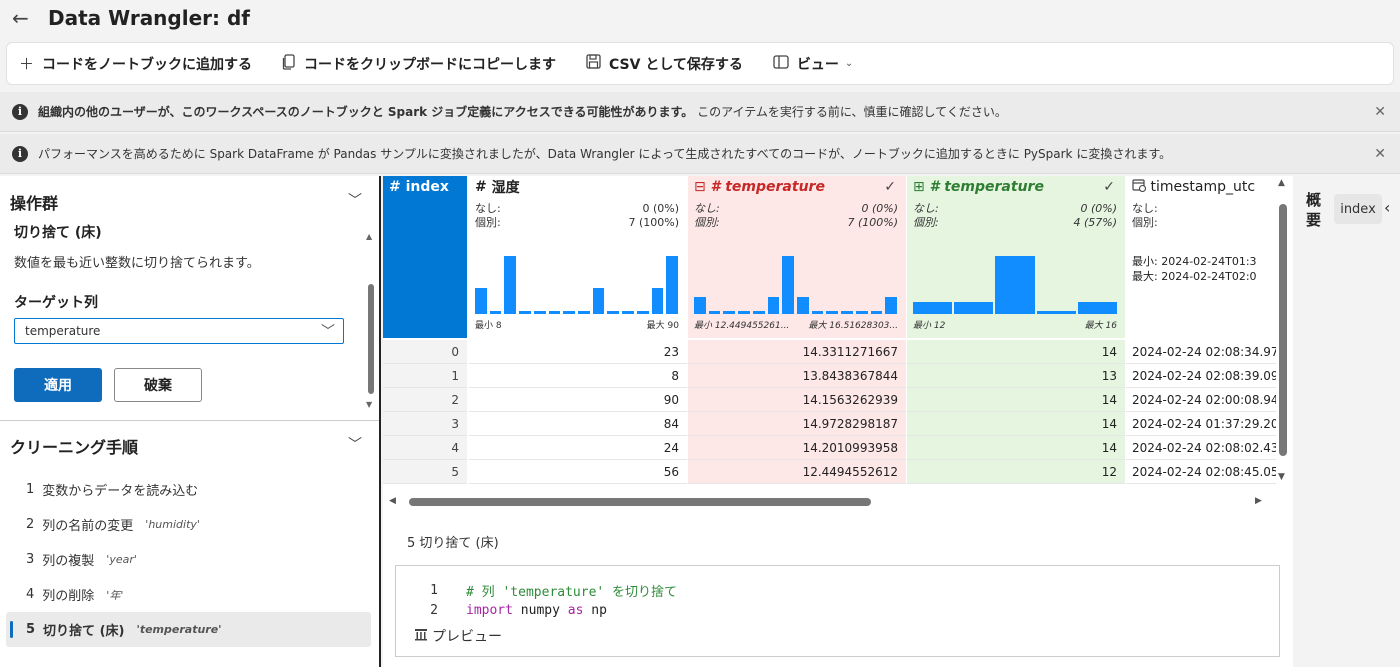 This screenshot has height=667, width=1400. I want to click on index-chip: index, so click(1358, 209).